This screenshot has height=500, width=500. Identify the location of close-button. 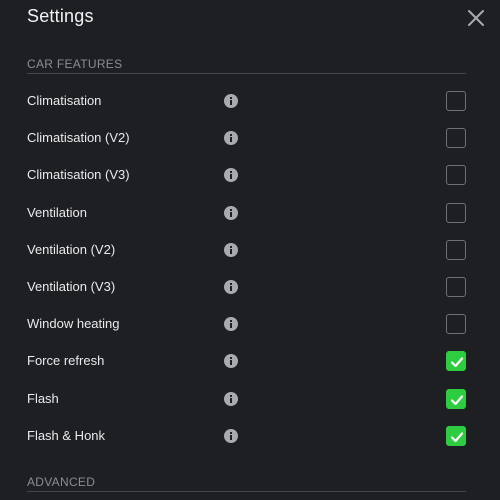
(476, 18).